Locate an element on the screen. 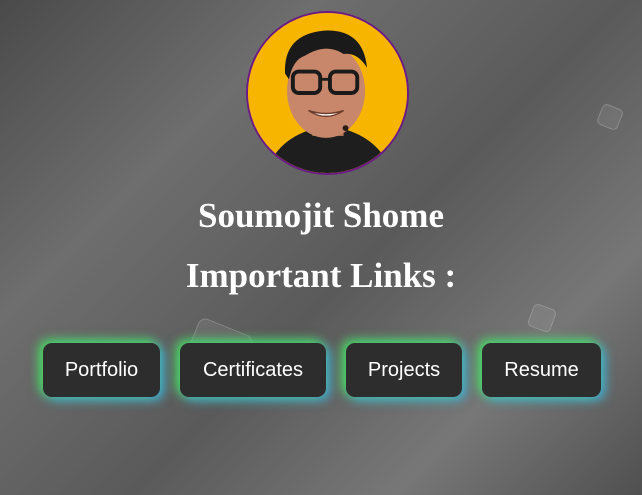 Image resolution: width=642 pixels, height=495 pixels. avatar is located at coordinates (327, 93).